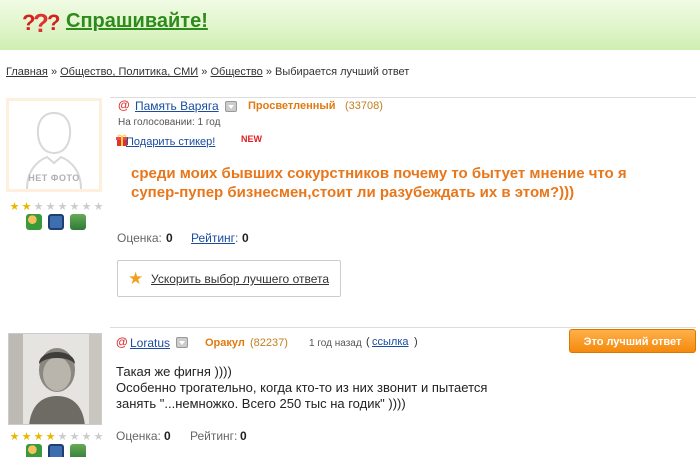 The width and height of the screenshot is (700, 457). I want to click on question-author-link: Память Варяга, so click(177, 106).